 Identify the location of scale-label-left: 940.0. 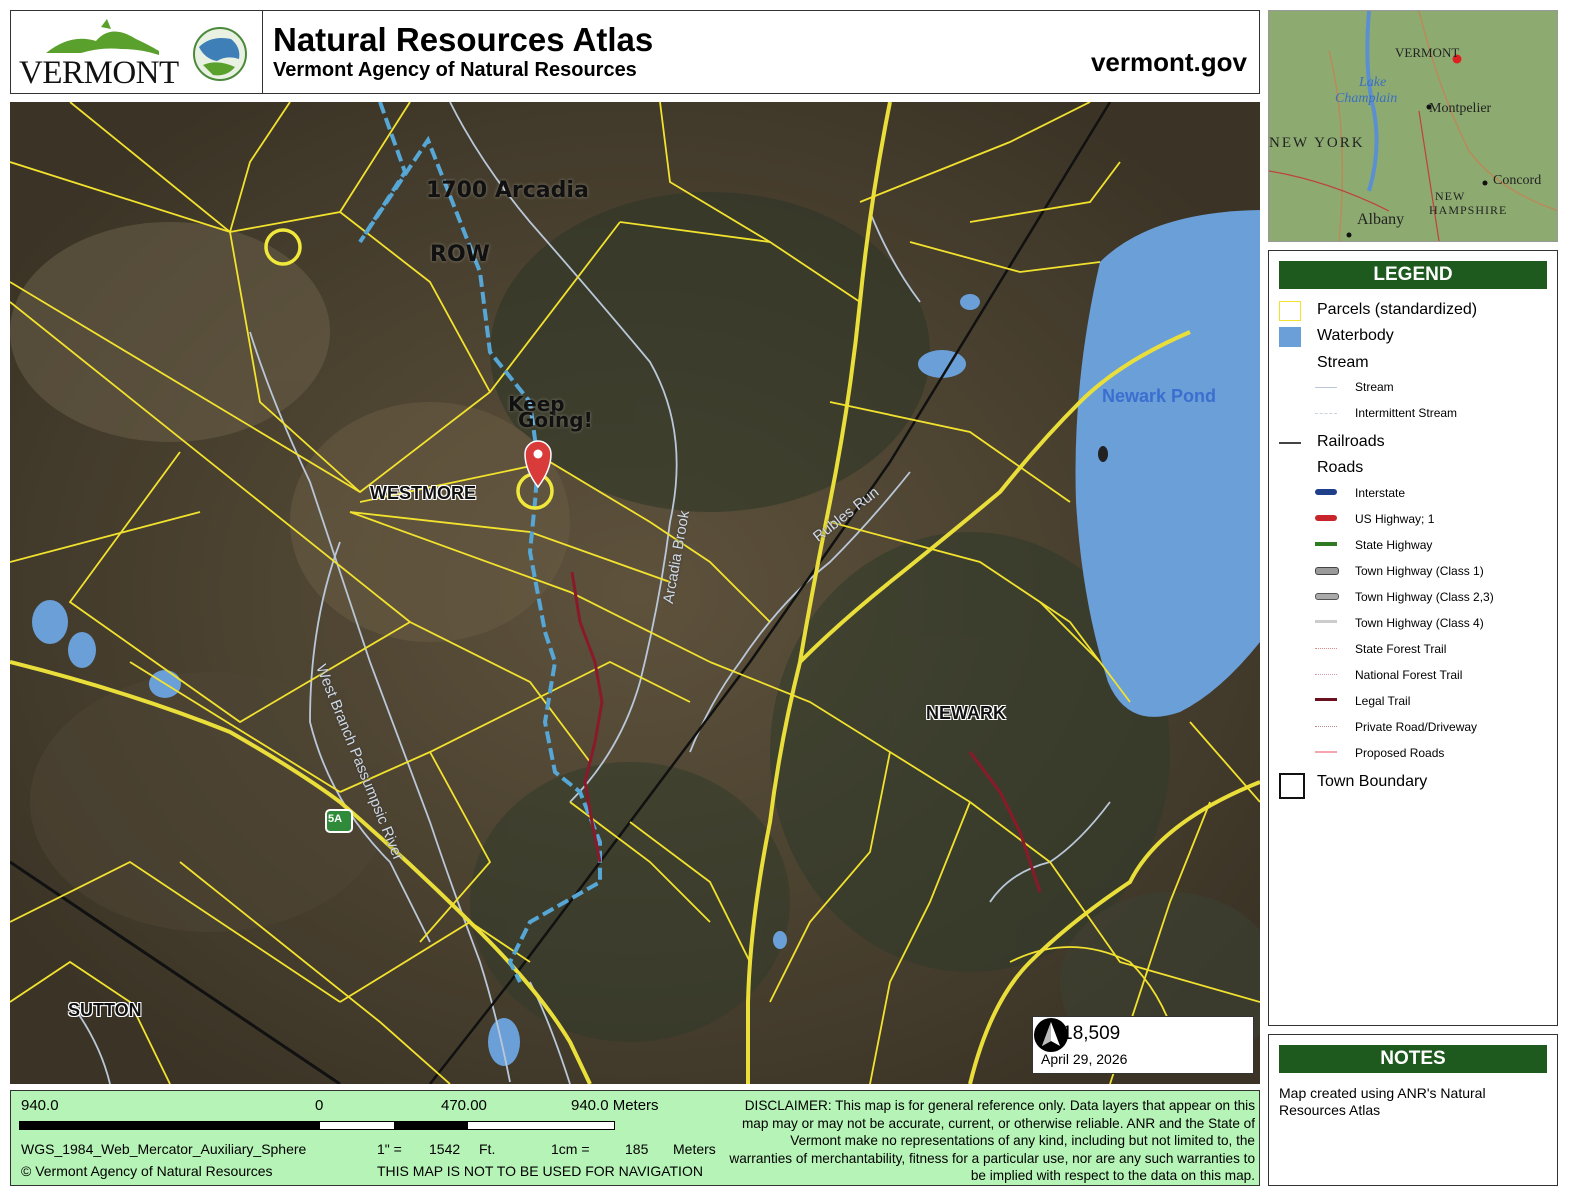
(40, 1105).